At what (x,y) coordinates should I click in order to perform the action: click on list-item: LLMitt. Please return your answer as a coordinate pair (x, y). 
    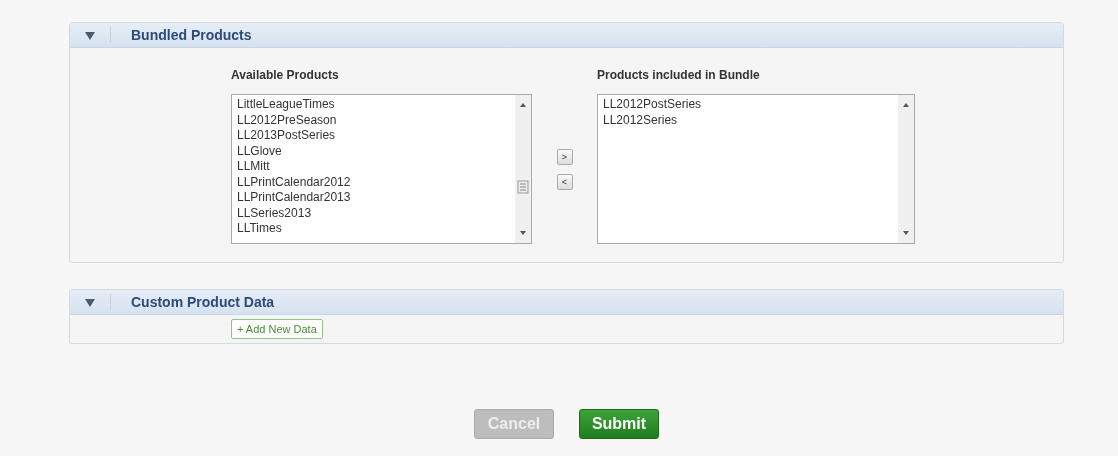
    Looking at the image, I should click on (373, 167).